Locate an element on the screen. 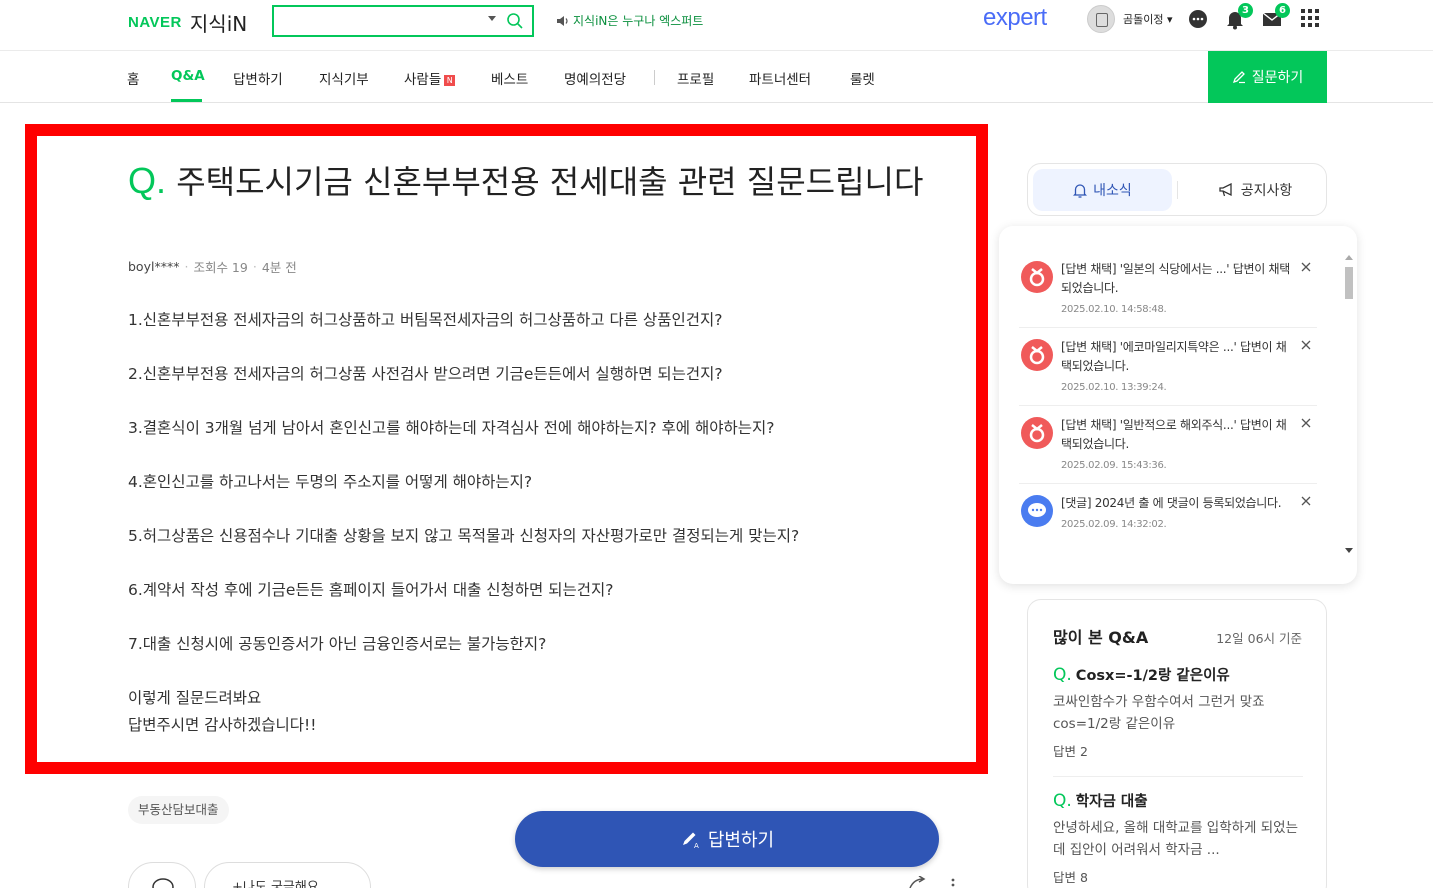  comment-notification-icon is located at coordinates (1037, 511).